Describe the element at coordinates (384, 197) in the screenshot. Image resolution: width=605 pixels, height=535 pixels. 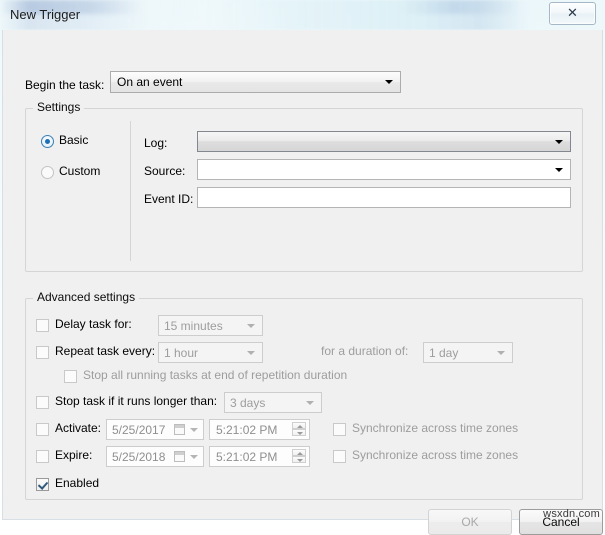
I see `event-id-input` at that location.